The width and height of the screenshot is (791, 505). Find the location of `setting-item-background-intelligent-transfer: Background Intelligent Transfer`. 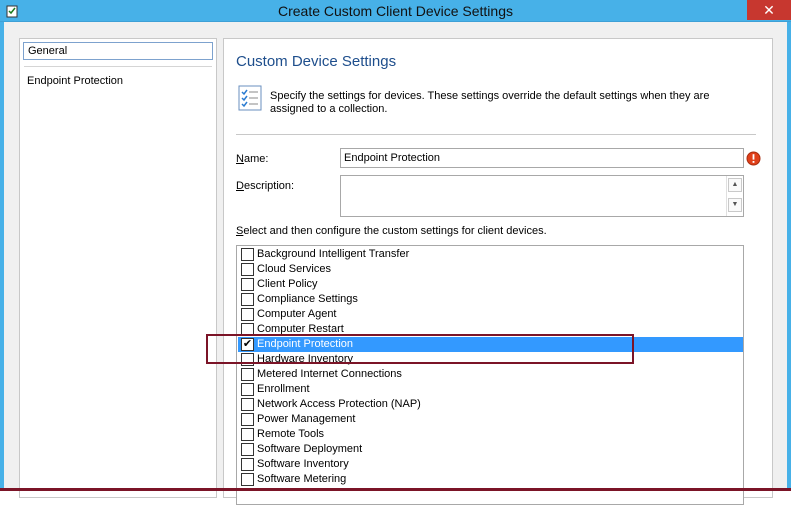

setting-item-background-intelligent-transfer: Background Intelligent Transfer is located at coordinates (490, 254).